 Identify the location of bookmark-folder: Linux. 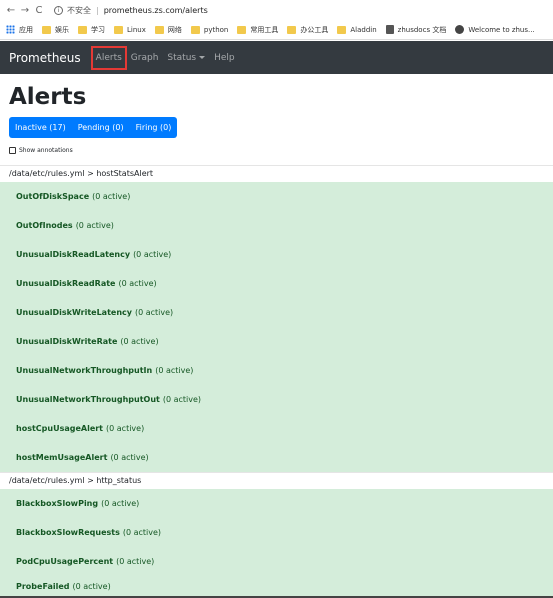
(130, 29).